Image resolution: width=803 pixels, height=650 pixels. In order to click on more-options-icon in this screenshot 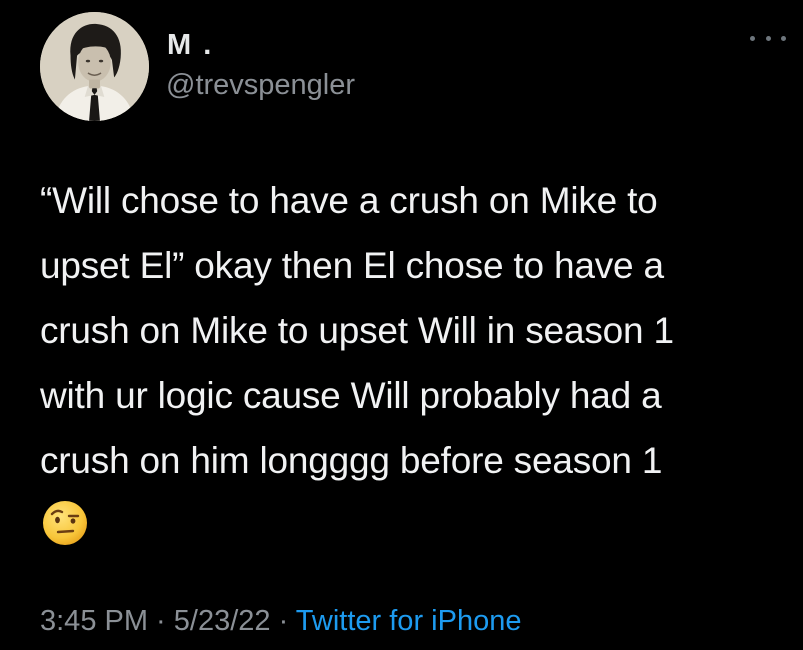, I will do `click(768, 38)`.